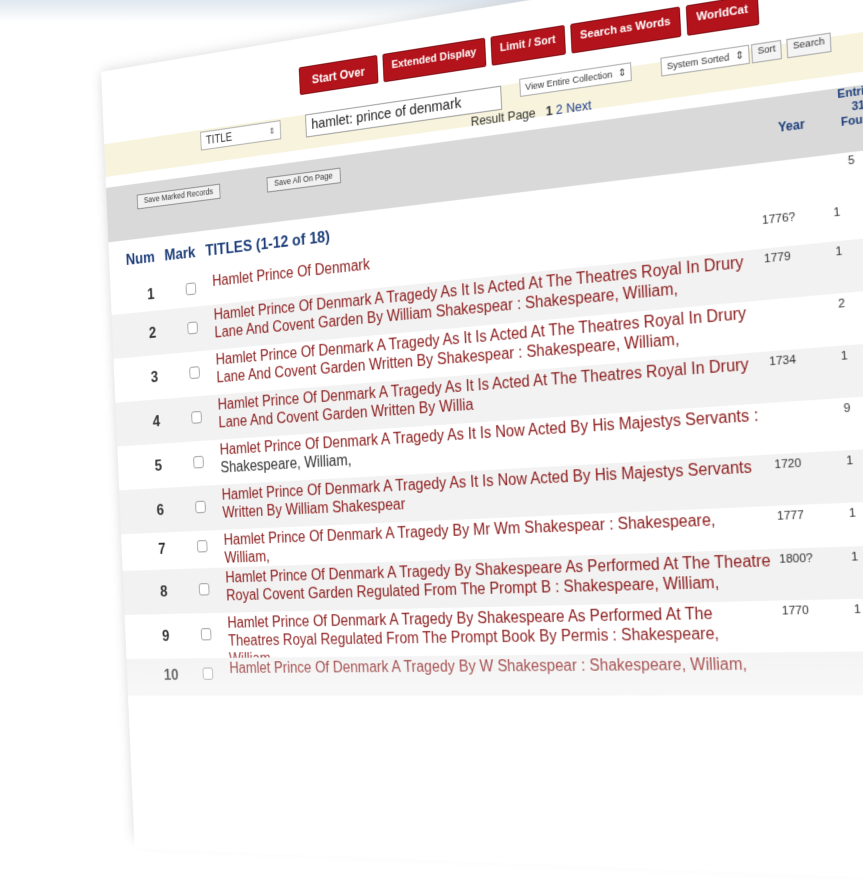  Describe the element at coordinates (219, 139) in the screenshot. I see `search-field-value: TITLE` at that location.